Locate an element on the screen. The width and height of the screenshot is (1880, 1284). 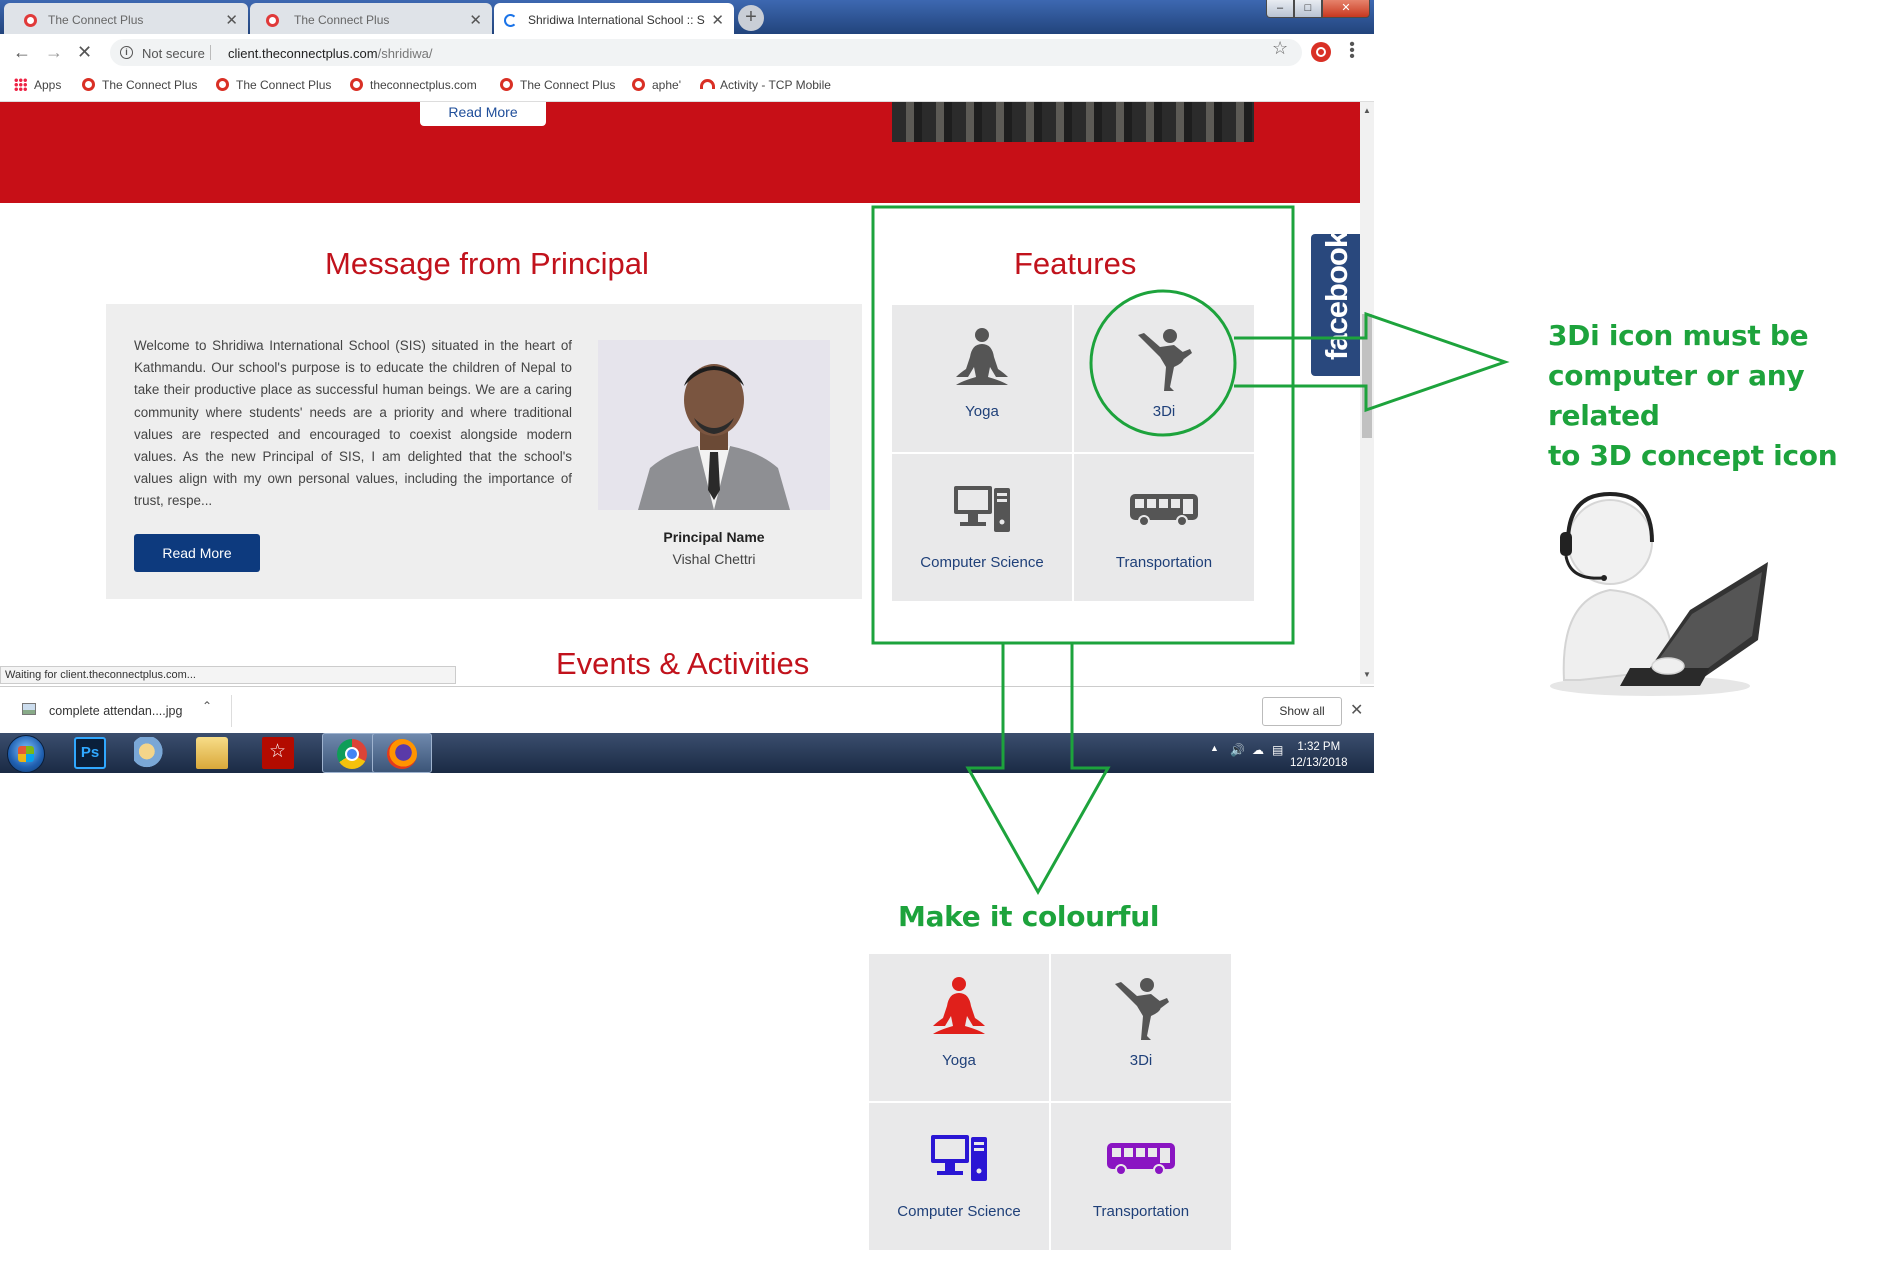
volume-icon: 🔊 is located at coordinates (1237, 750).